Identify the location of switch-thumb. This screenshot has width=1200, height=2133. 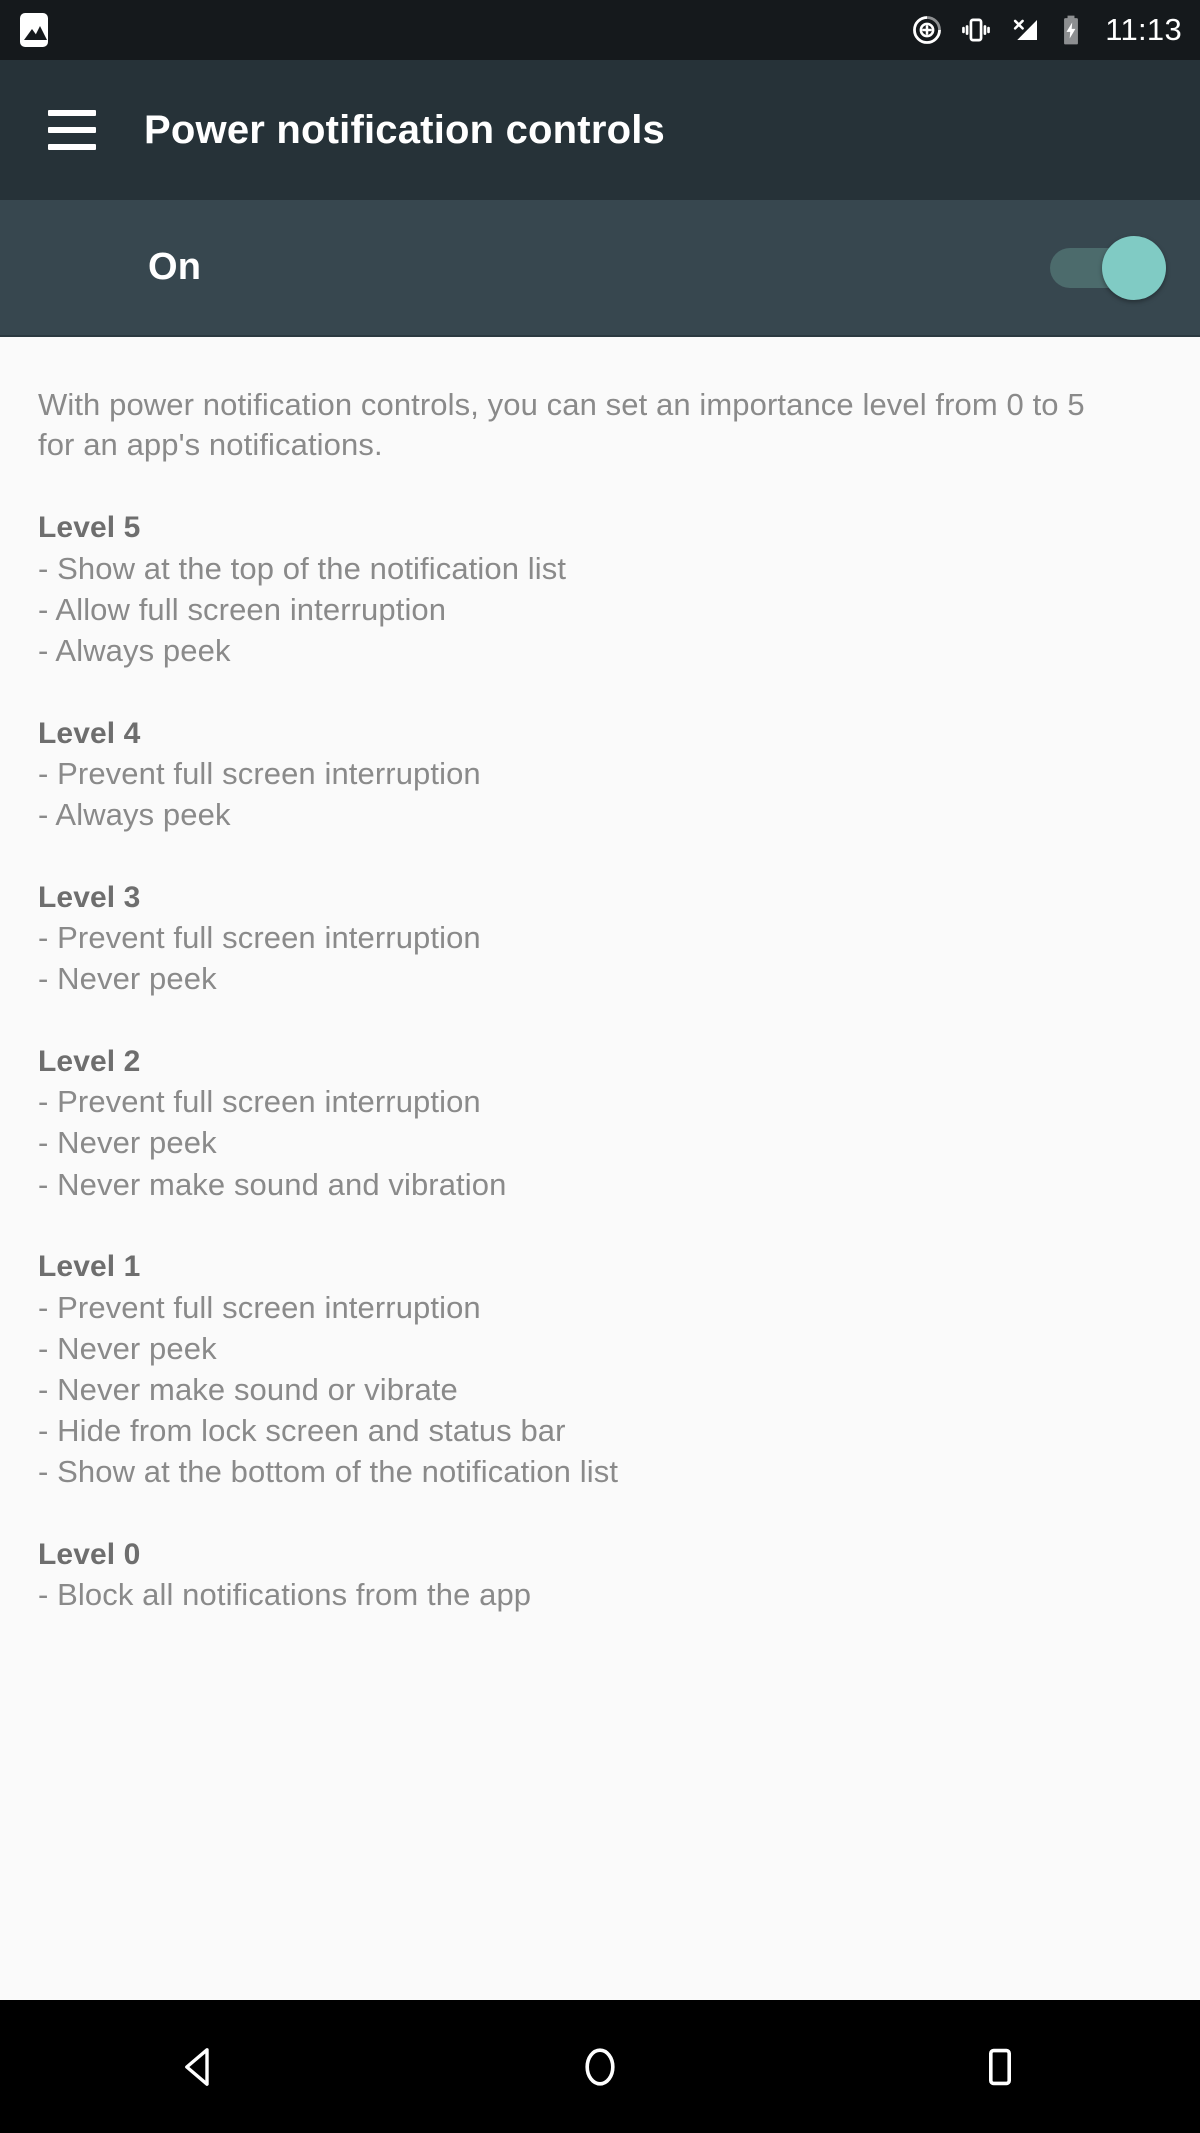
(1134, 267).